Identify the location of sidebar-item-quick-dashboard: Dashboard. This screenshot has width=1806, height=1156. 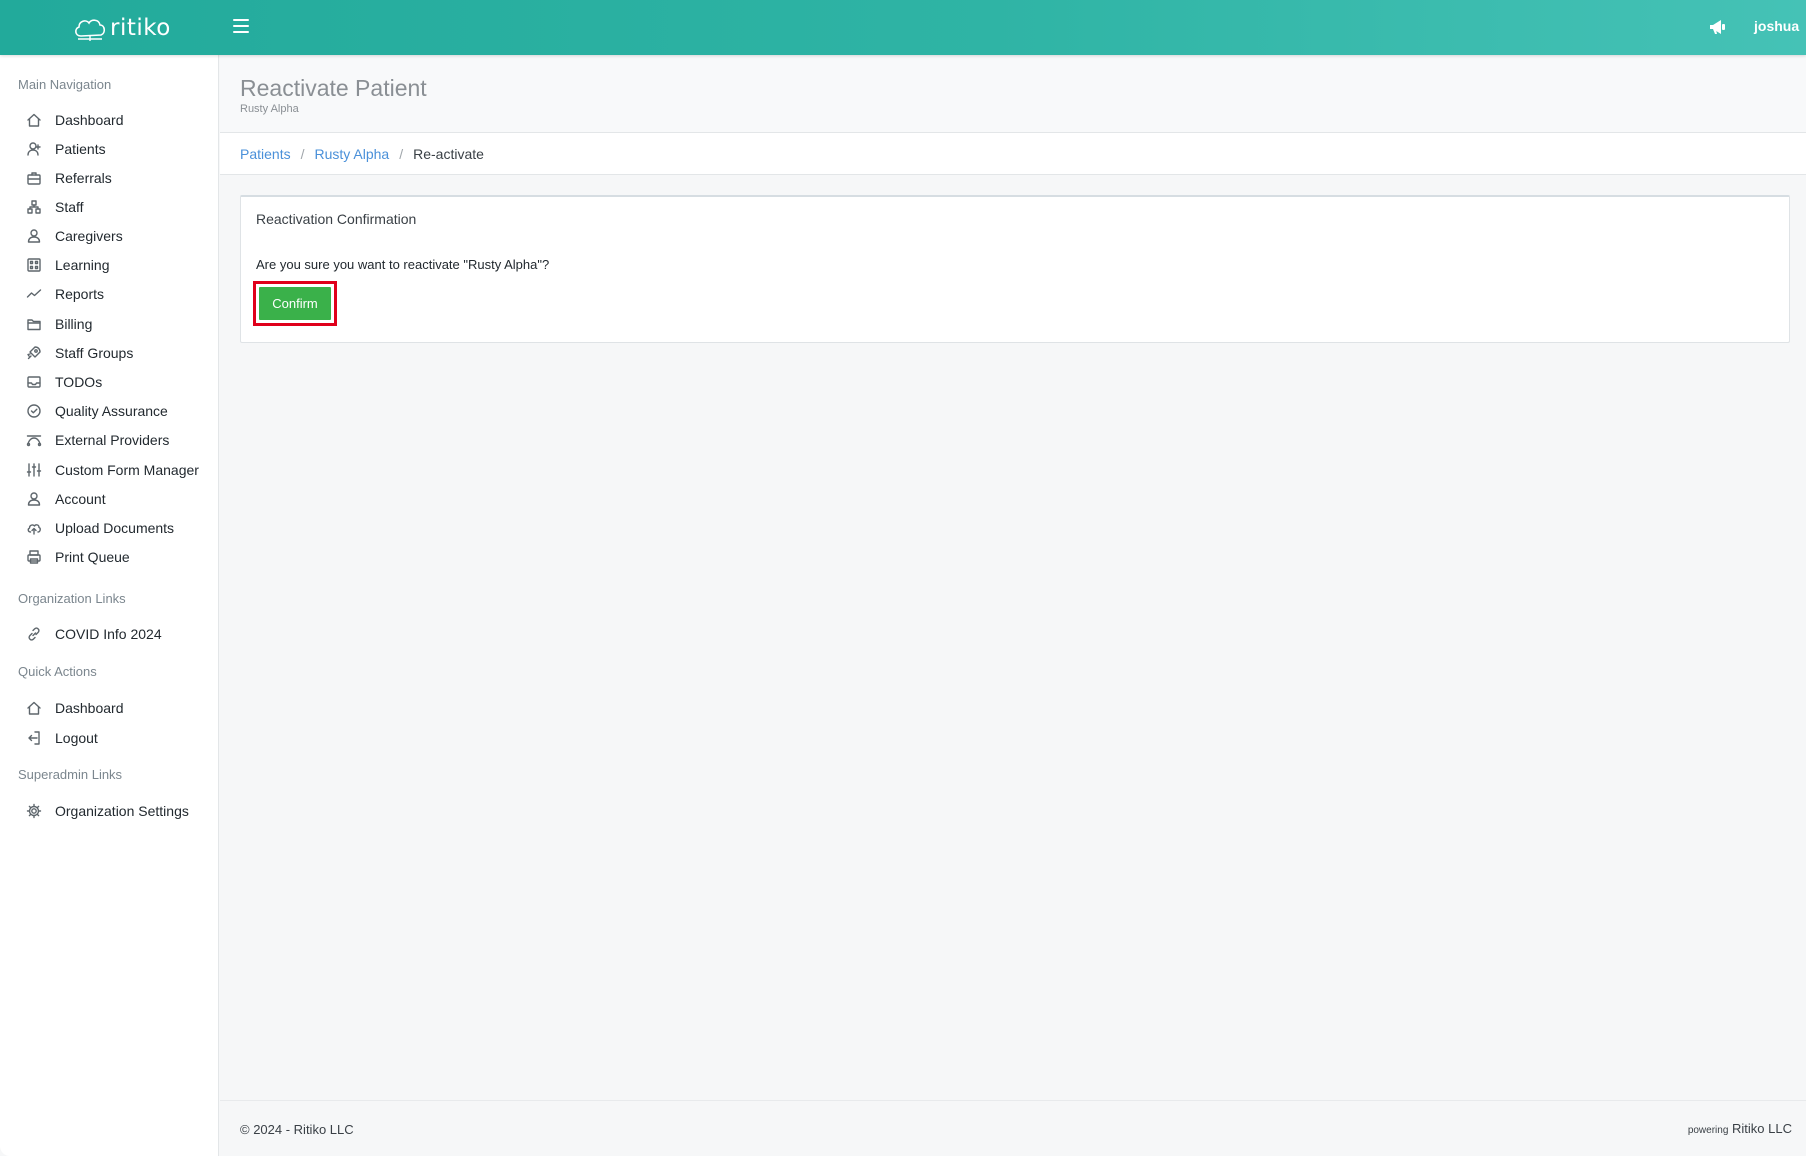
(74, 708).